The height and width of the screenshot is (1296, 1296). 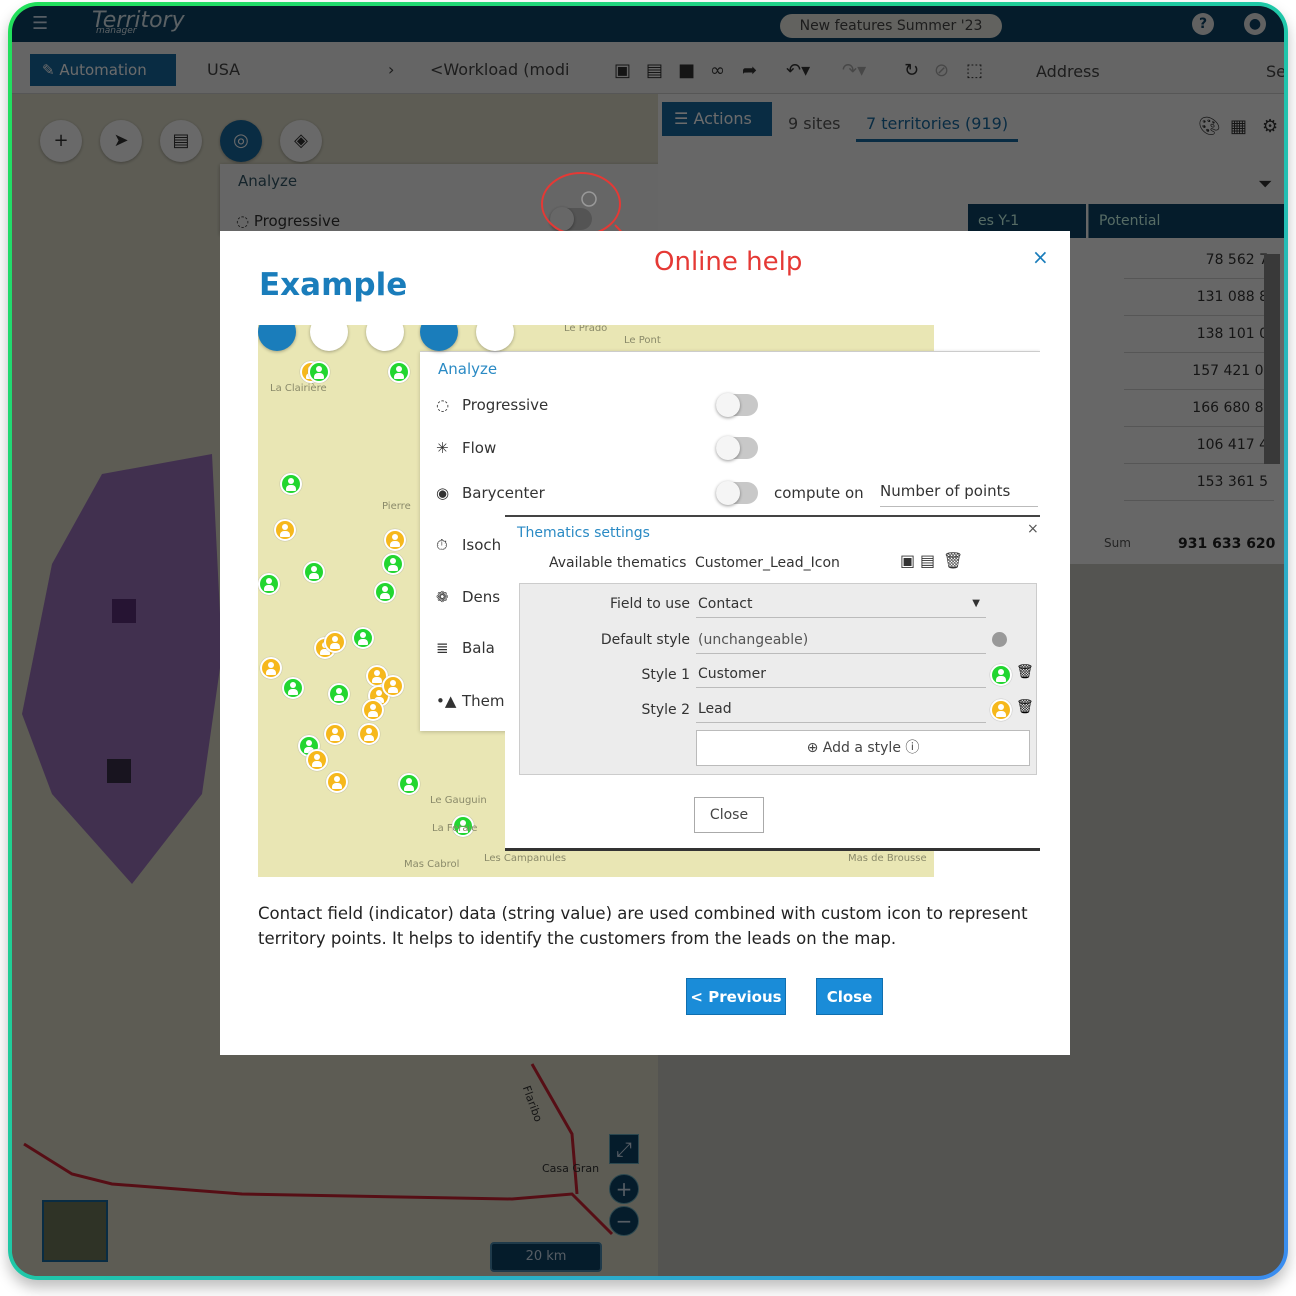 I want to click on sum-label: Sum, so click(x=1117, y=543).